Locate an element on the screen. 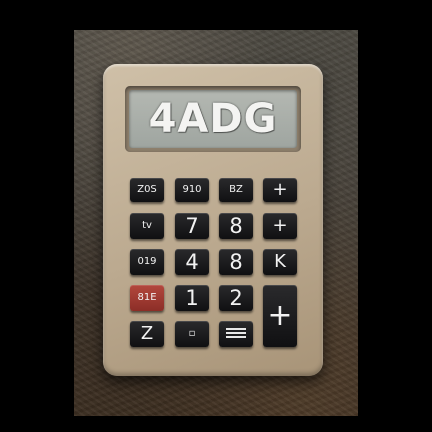 Image resolution: width=432 pixels, height=432 pixels. key-4: 4 is located at coordinates (192, 262).